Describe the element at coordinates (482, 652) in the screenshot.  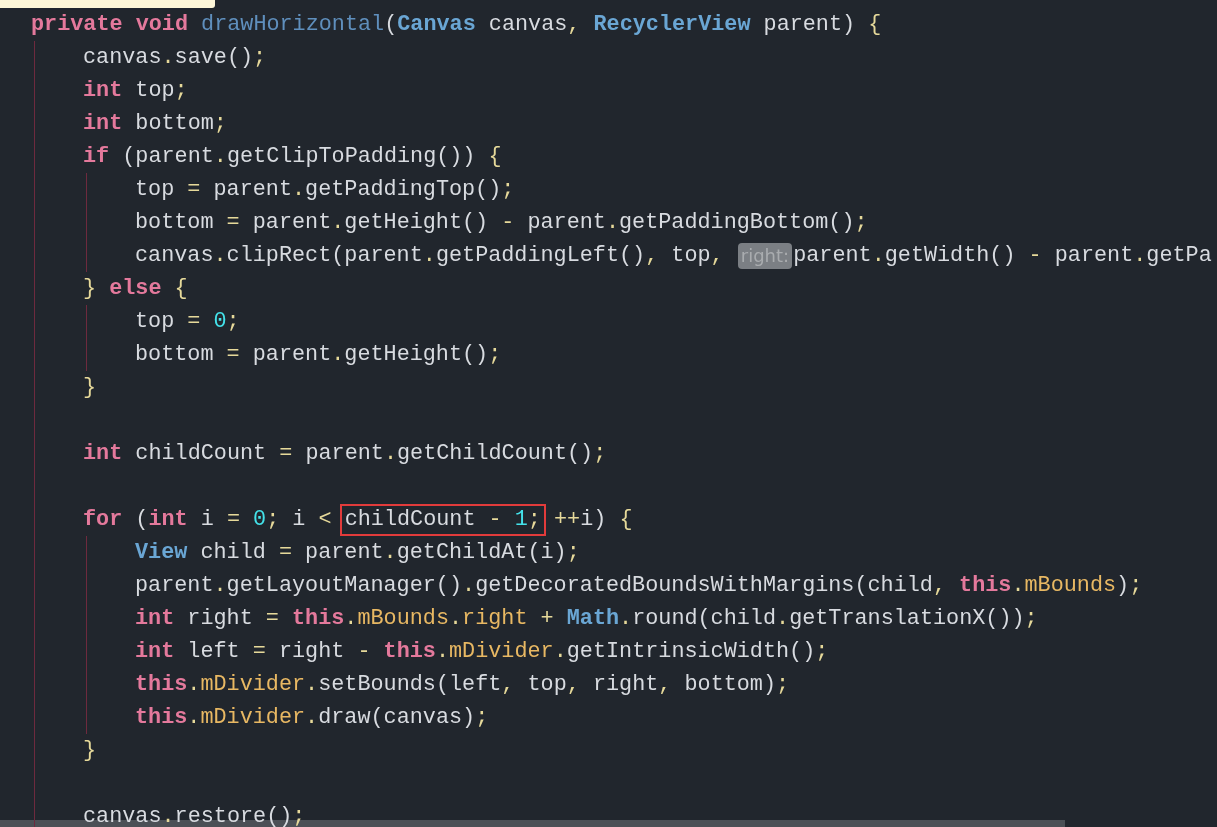
I see `code-line: int left = right - this.mDivider.getIntrinsicWidth();` at that location.